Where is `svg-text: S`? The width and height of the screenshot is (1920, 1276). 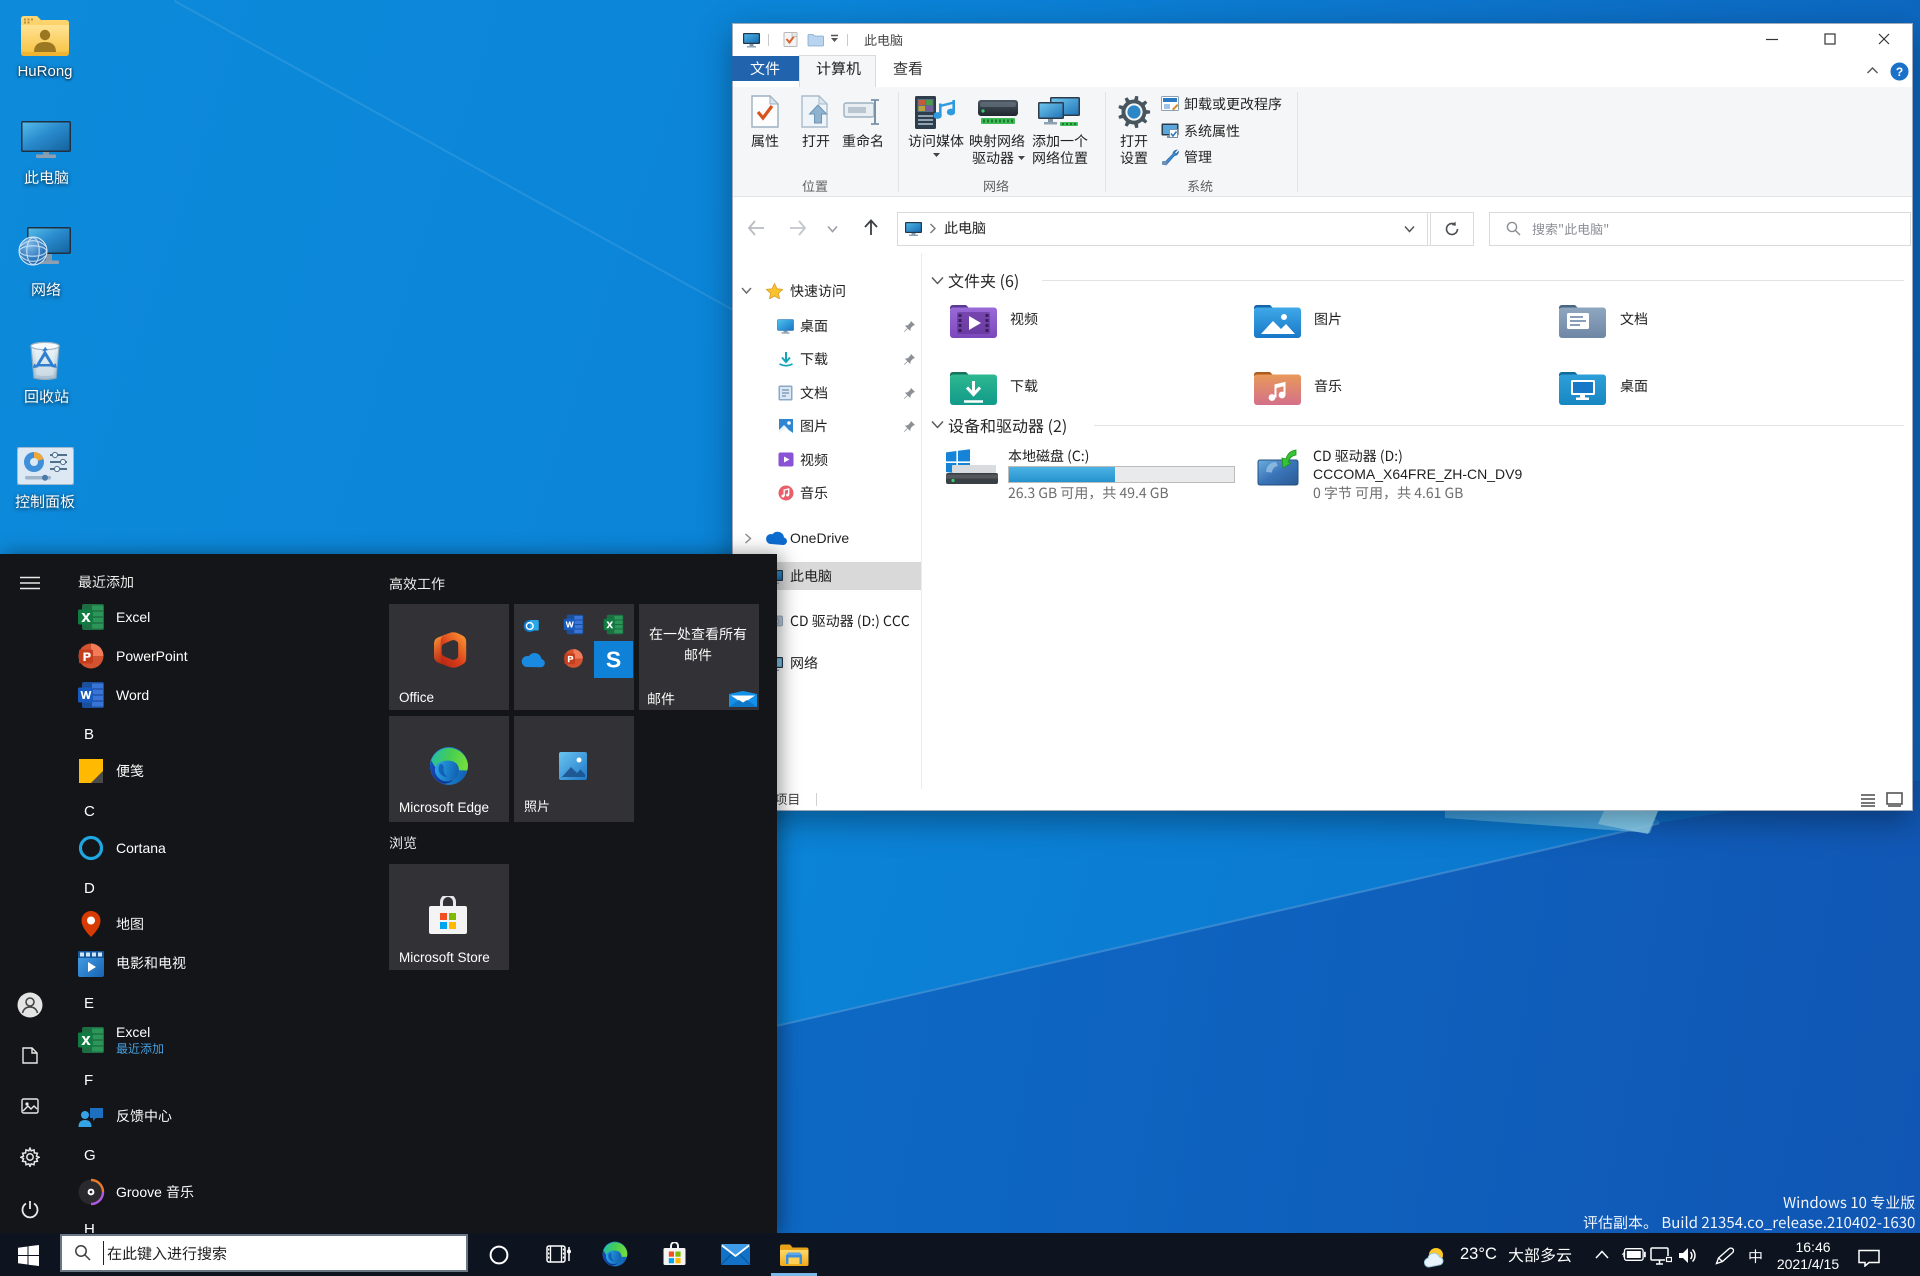 svg-text: S is located at coordinates (613, 660).